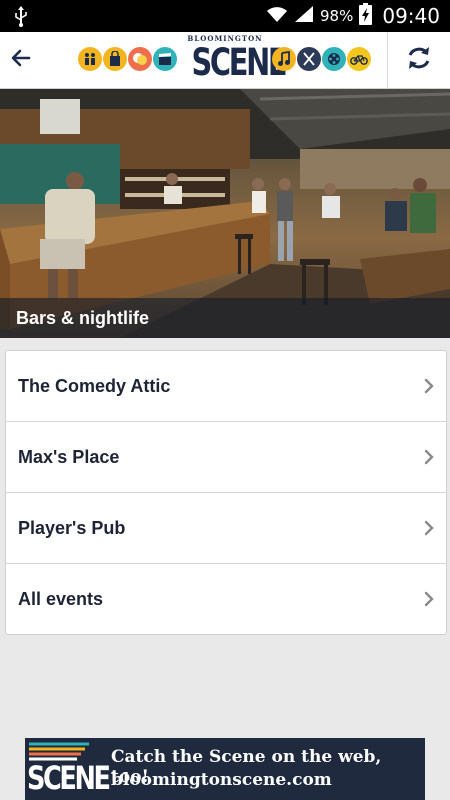  I want to click on status-bar: 98% 09:40, so click(225, 16).